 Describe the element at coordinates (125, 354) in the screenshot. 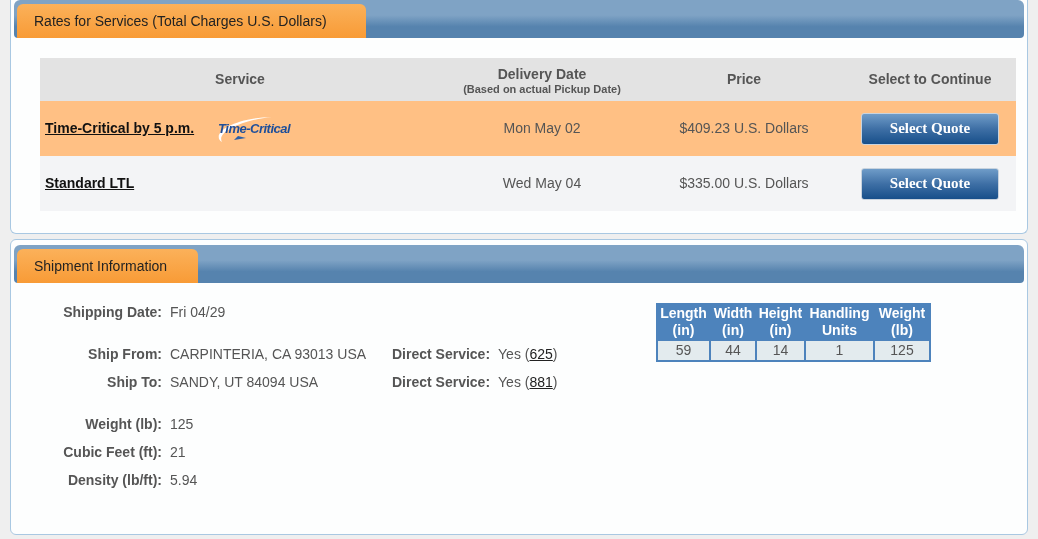

I see `field-label: Ship From:` at that location.